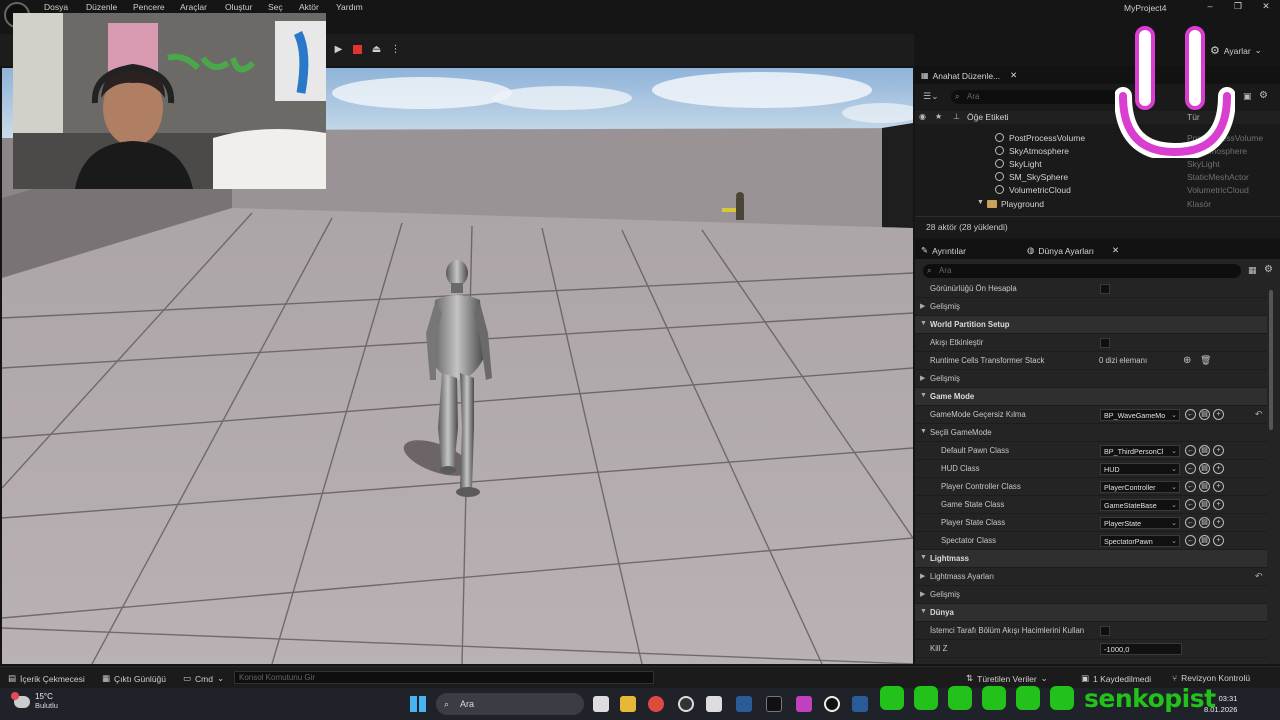  What do you see at coordinates (832, 704) in the screenshot?
I see `unreal-engine-icon` at bounding box center [832, 704].